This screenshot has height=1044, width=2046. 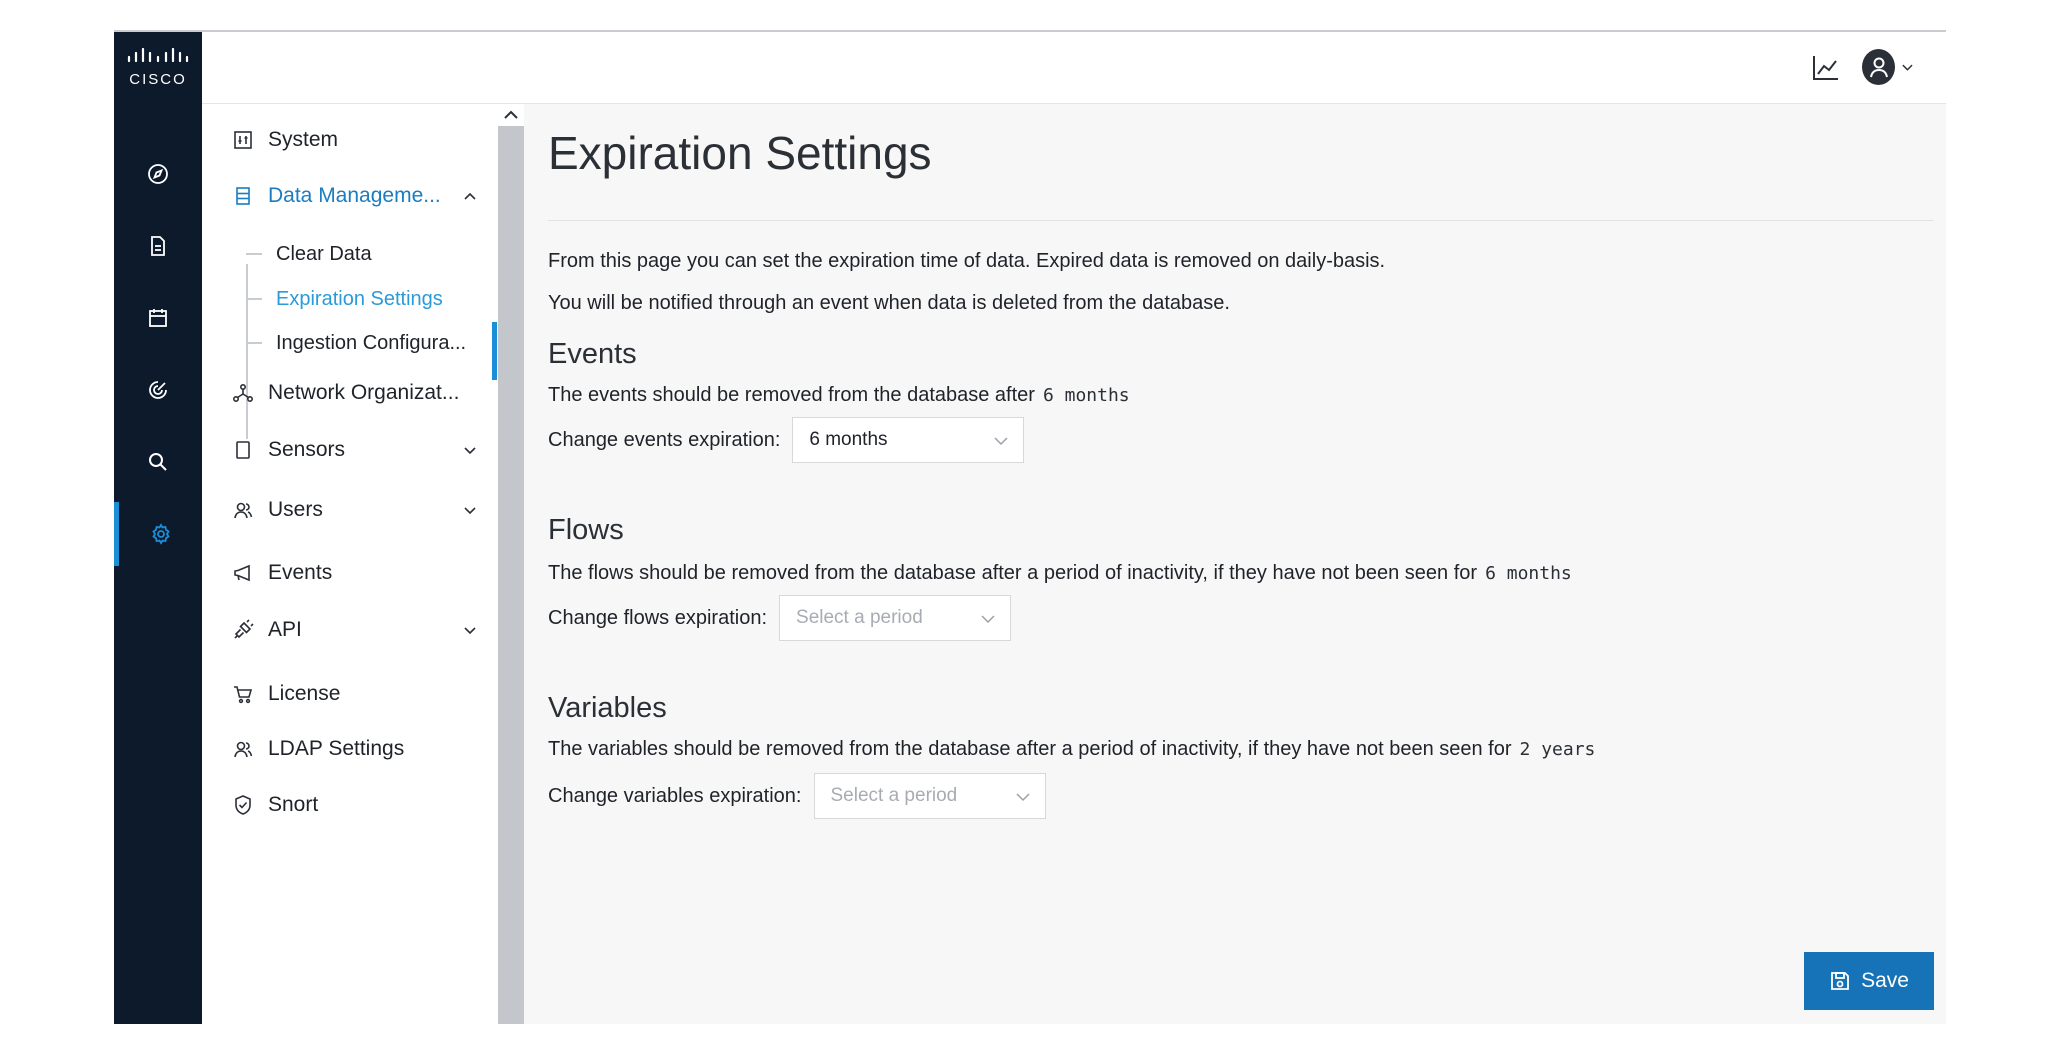 What do you see at coordinates (358, 630) in the screenshot?
I see `sidebar-item-api: API` at bounding box center [358, 630].